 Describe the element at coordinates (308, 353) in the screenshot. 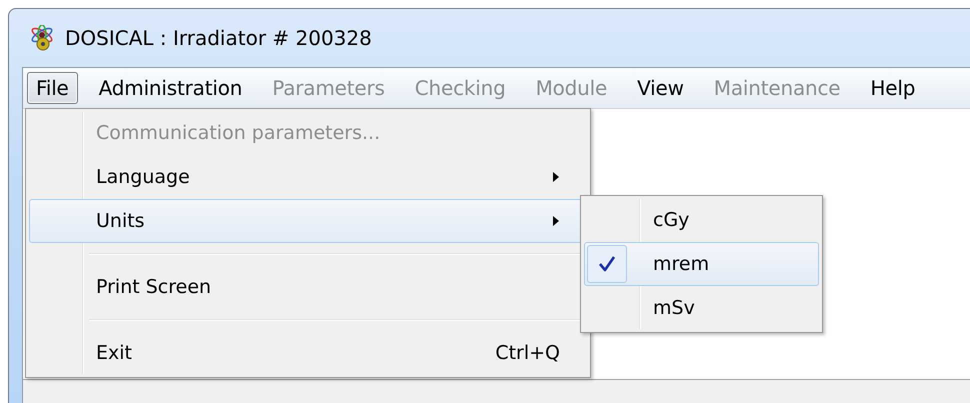

I see `menu-entry: Exit Ctrl+Q` at that location.